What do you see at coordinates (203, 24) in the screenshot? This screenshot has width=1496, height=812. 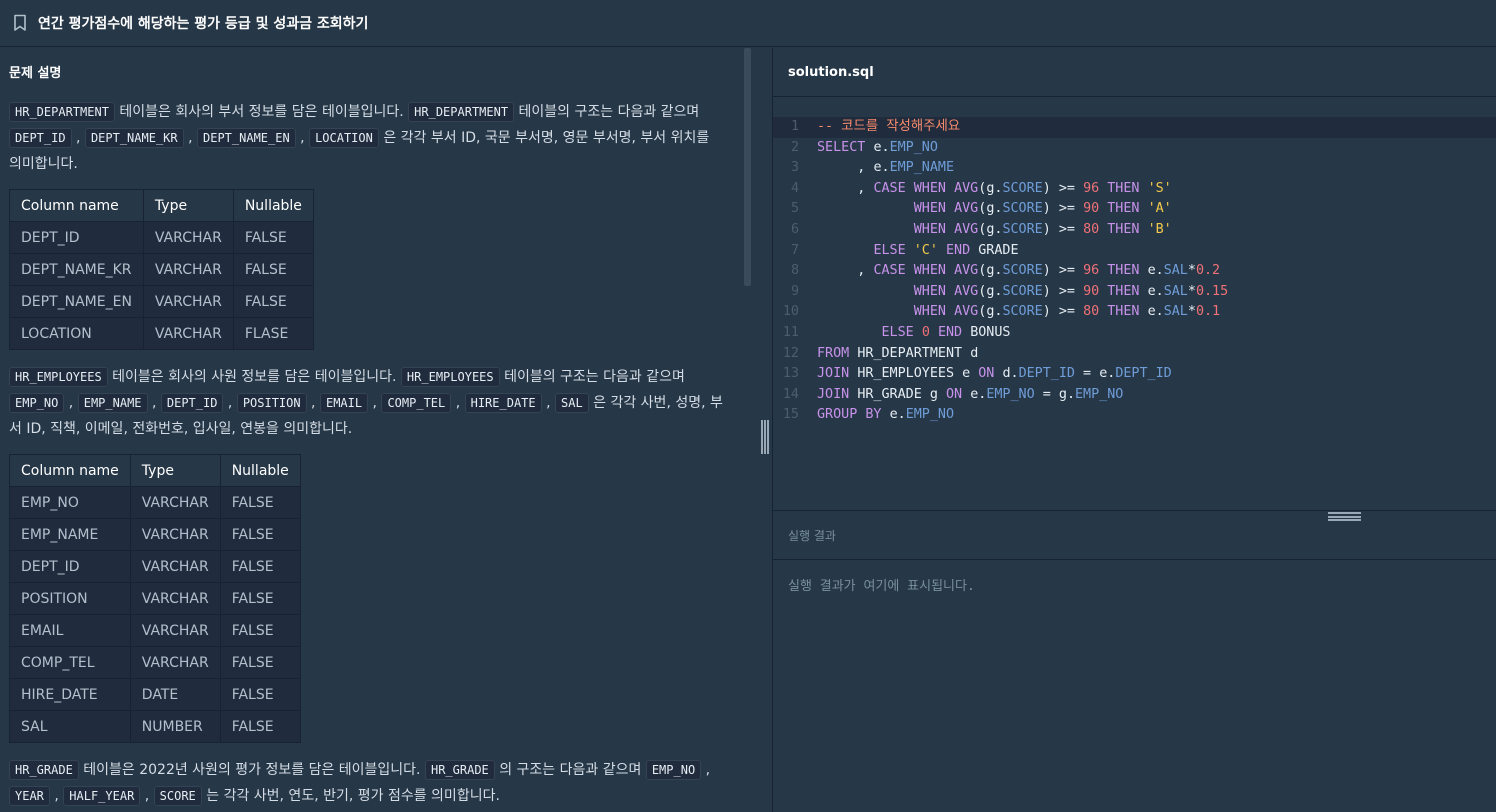 I see `page-title: 연간 평가점수에 해당하는 평가 등급 및 성과금 조회하기` at bounding box center [203, 24].